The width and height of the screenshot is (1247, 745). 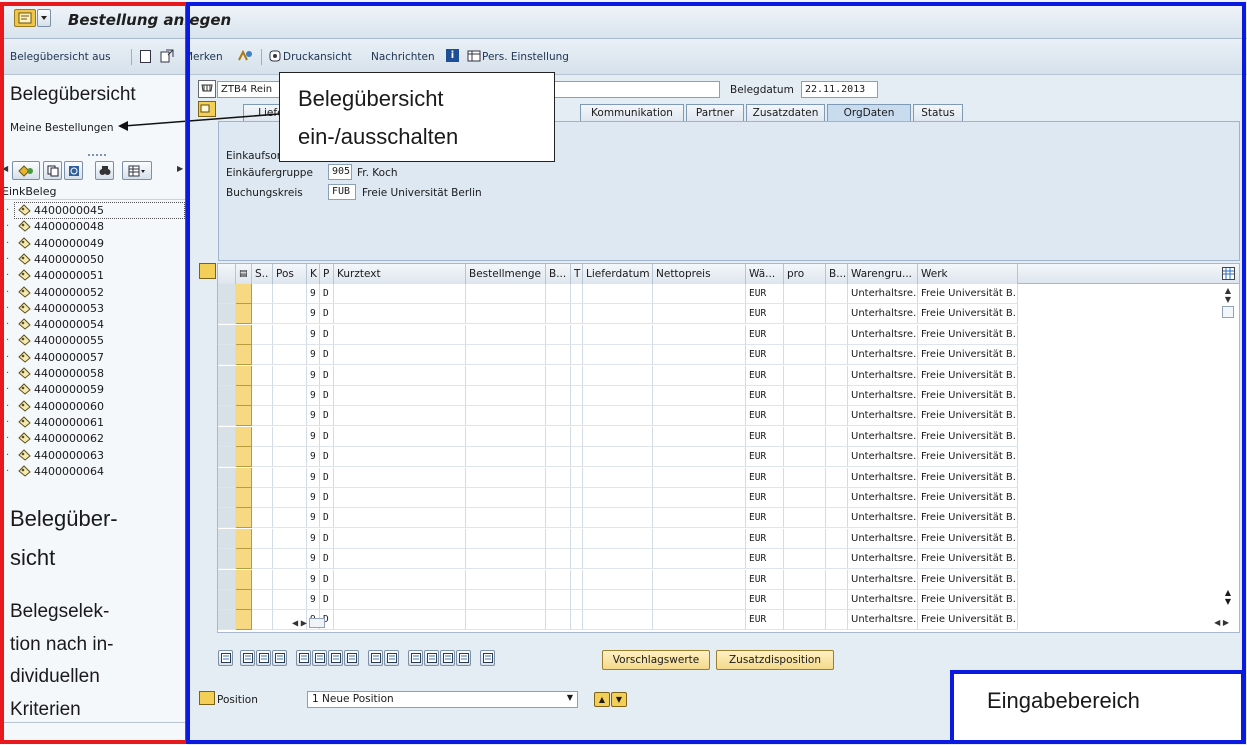 What do you see at coordinates (839, 89) in the screenshot?
I see `belegdatum-field: 22.11.2013` at bounding box center [839, 89].